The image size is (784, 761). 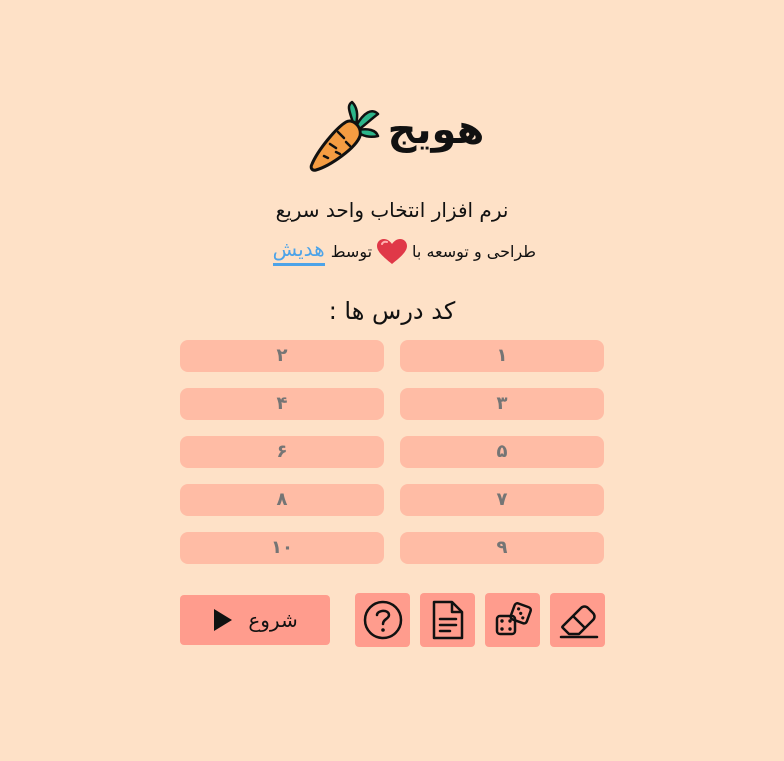 What do you see at coordinates (436, 130) in the screenshot?
I see `app-title: هویج` at bounding box center [436, 130].